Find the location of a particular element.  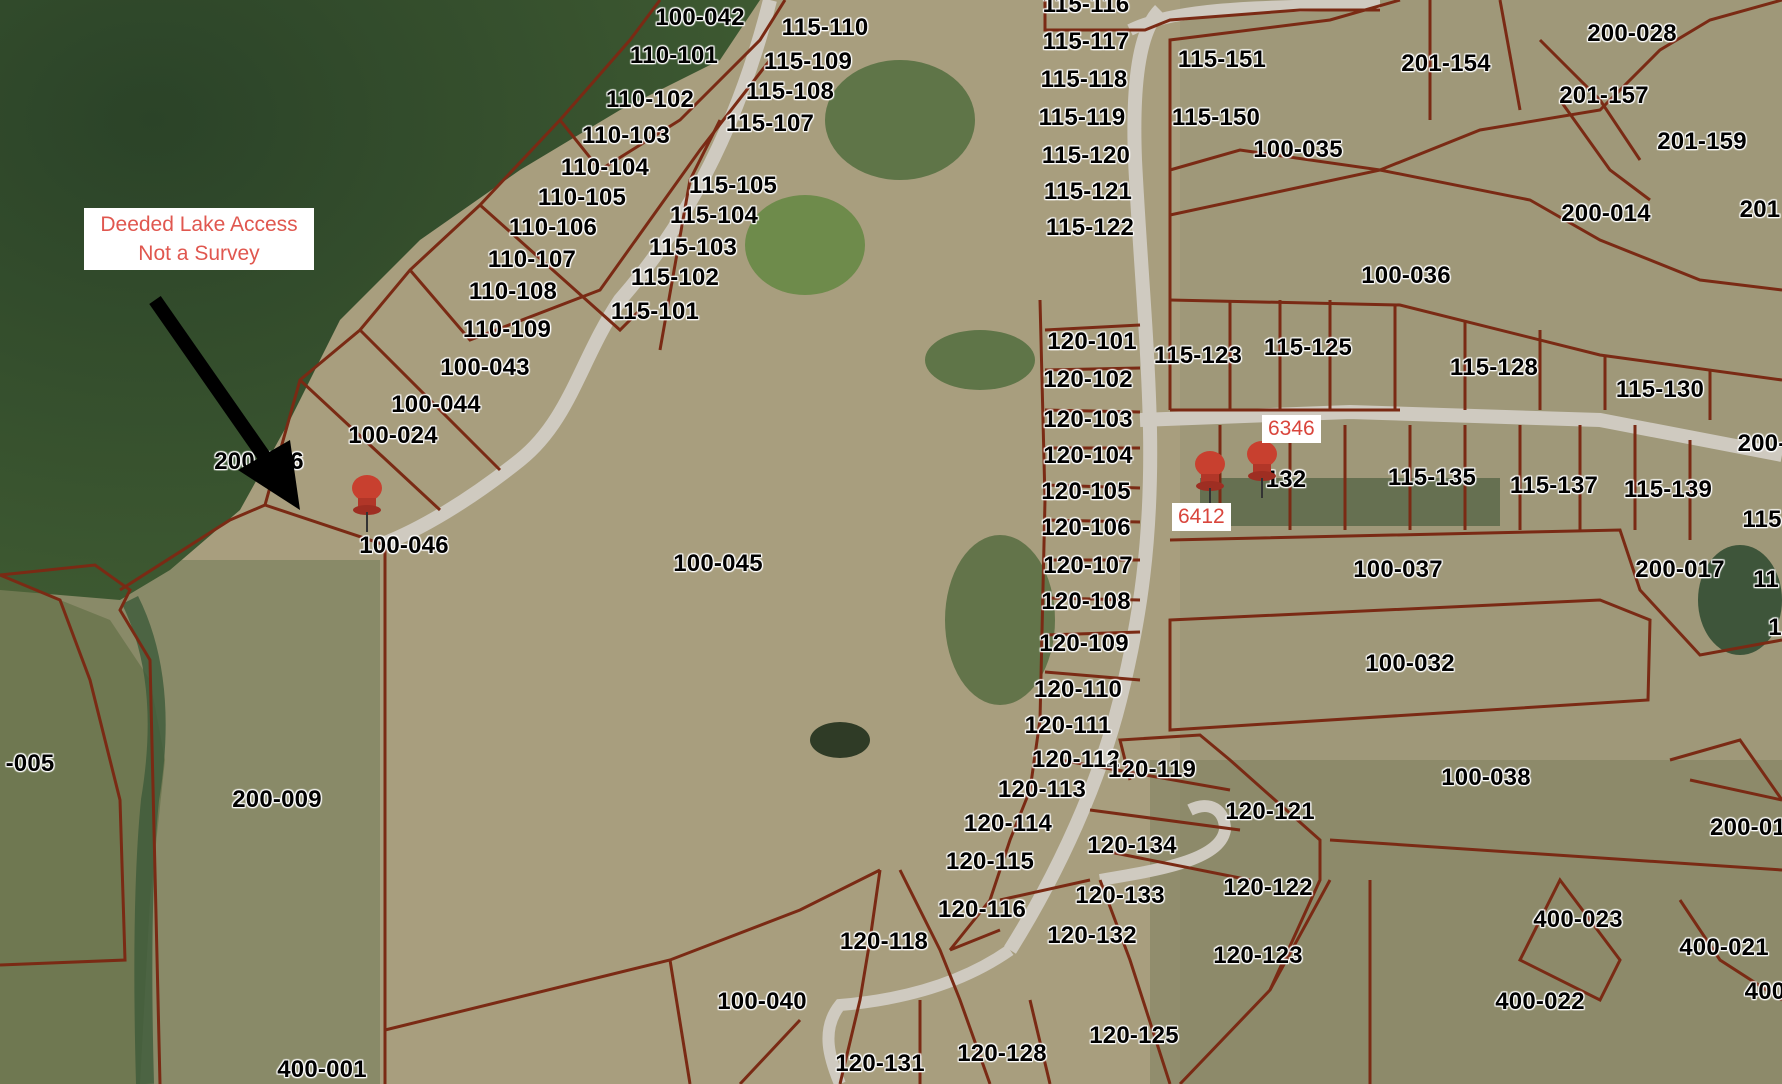

parcel-label: 110-109 is located at coordinates (507, 329).